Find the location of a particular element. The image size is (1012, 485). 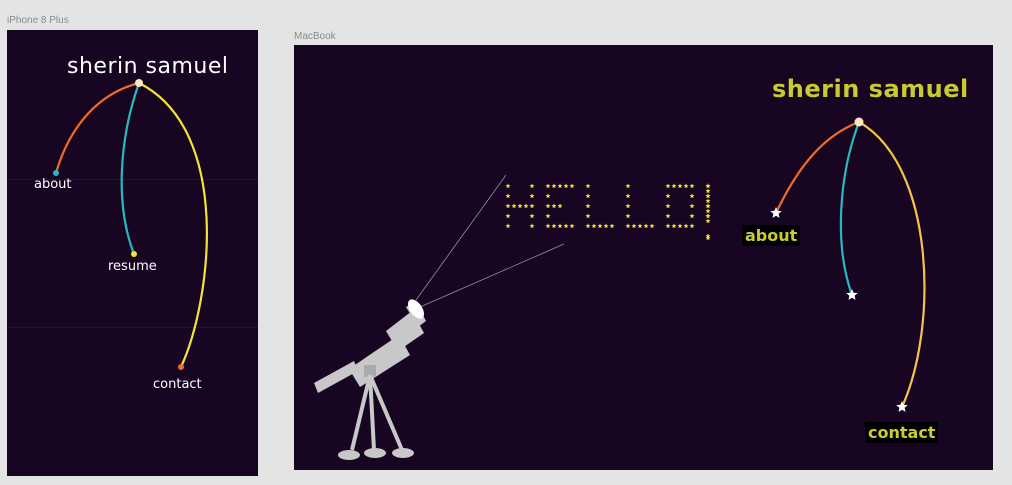

node-about is located at coordinates (56, 173).